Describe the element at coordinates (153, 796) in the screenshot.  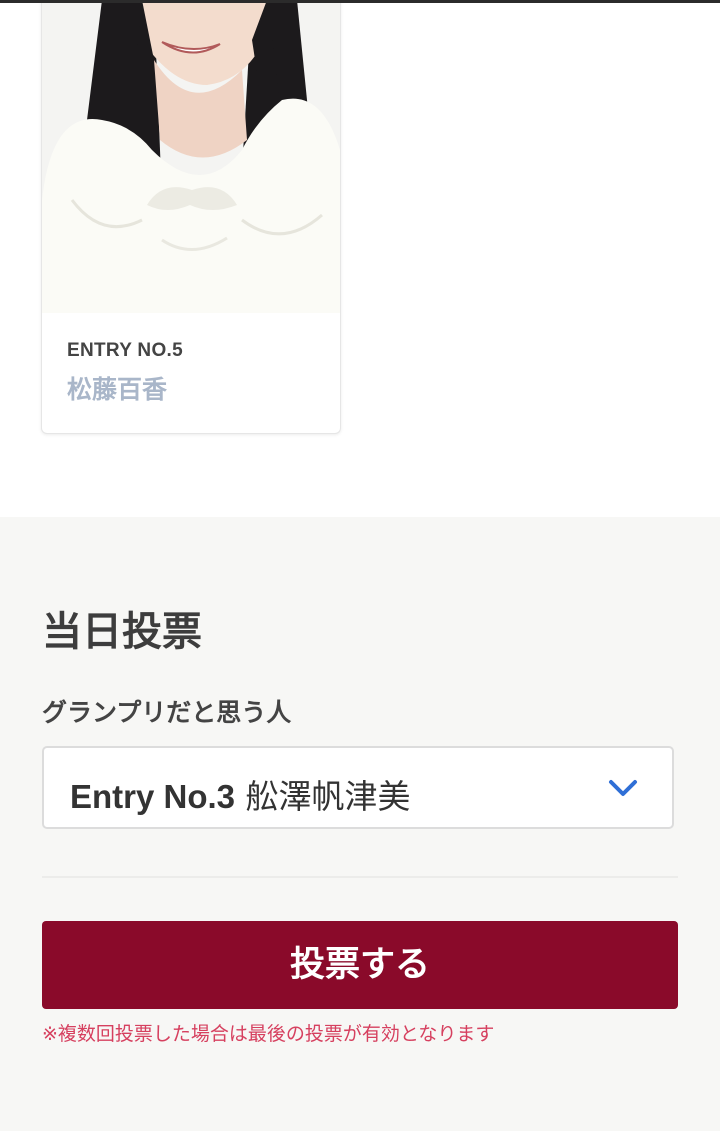
I see `selected-entry-number: Entry No.3` at that location.